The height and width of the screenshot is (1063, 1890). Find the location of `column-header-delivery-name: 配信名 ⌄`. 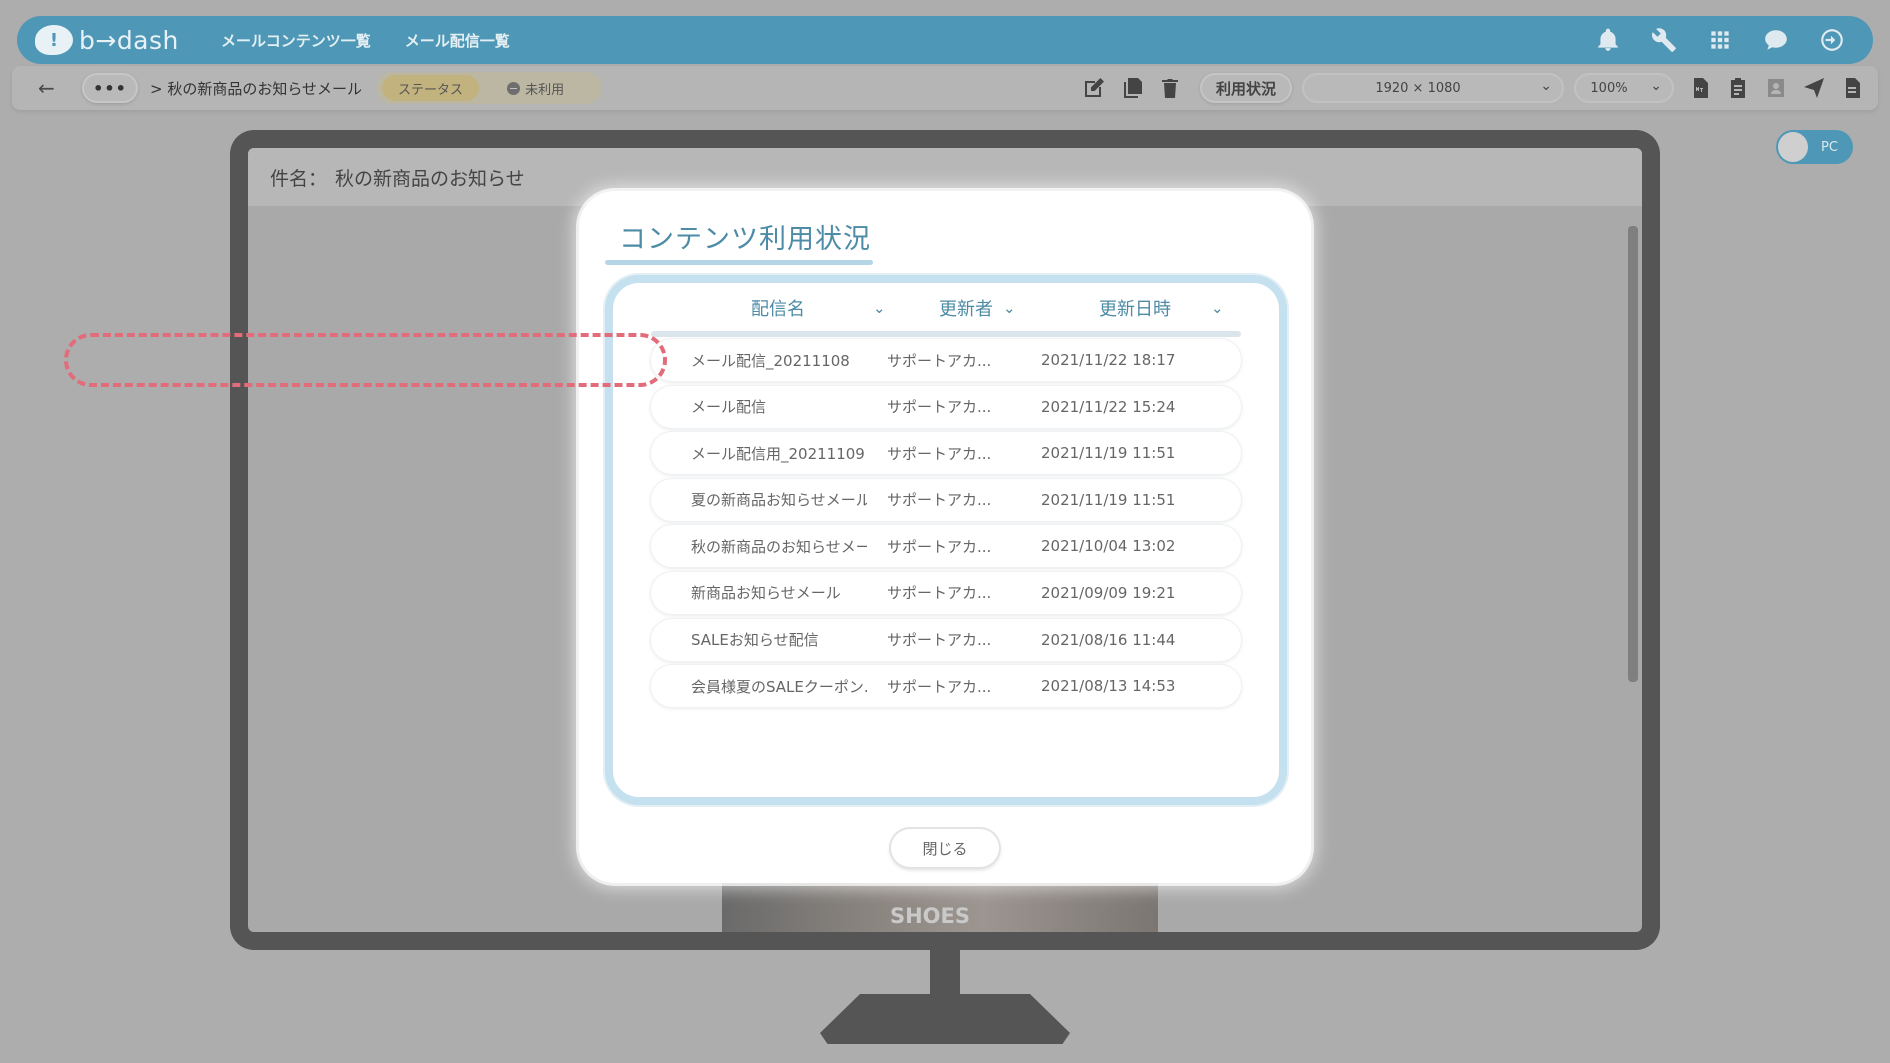

column-header-delivery-name: 配信名 ⌄ is located at coordinates (818, 308).